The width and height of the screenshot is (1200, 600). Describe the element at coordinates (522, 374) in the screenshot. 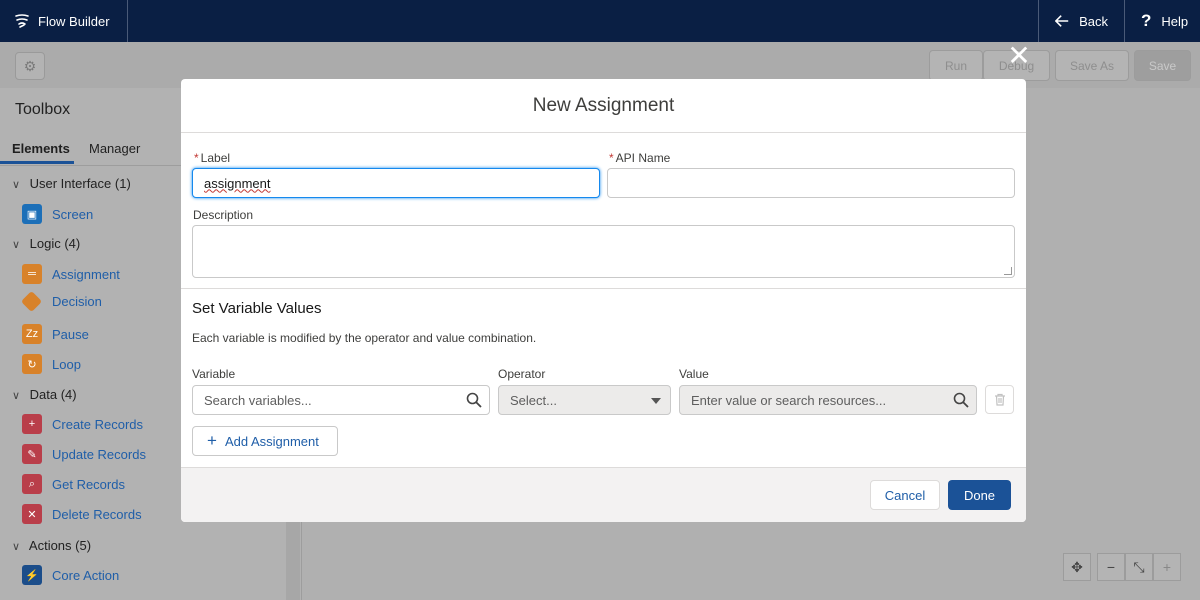

I see `operator-label: Operator` at that location.